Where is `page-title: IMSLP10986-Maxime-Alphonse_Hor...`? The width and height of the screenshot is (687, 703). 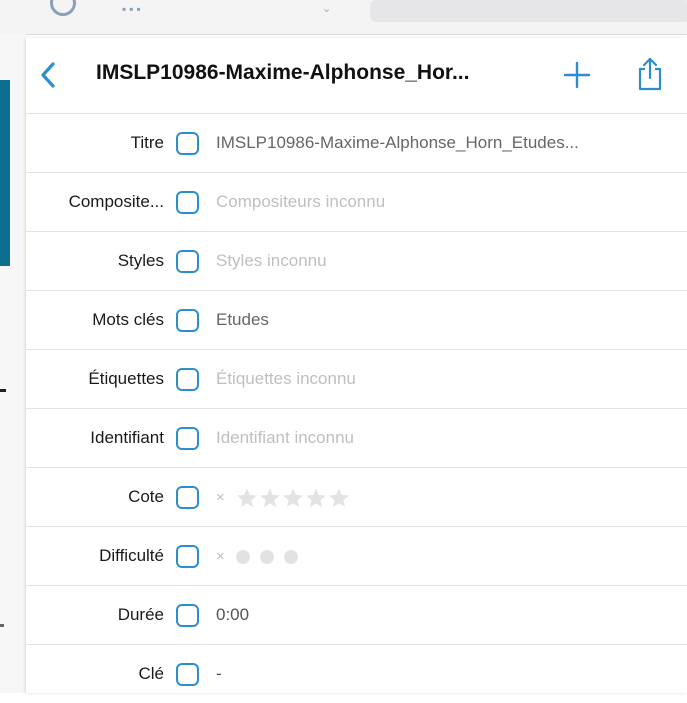 page-title: IMSLP10986-Maxime-Alphonse_Hor... is located at coordinates (283, 72).